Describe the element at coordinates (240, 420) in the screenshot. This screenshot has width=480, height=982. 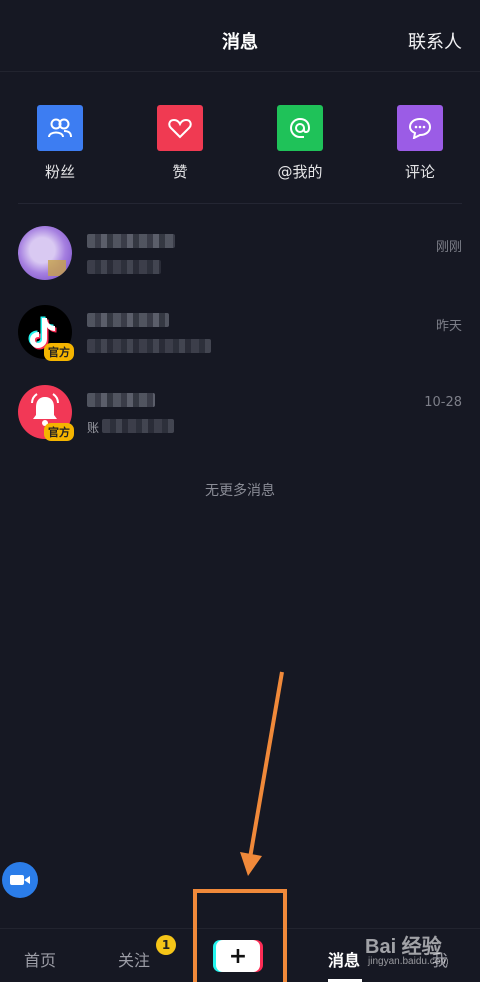
I see `message-row: 官方 账 10-28` at that location.